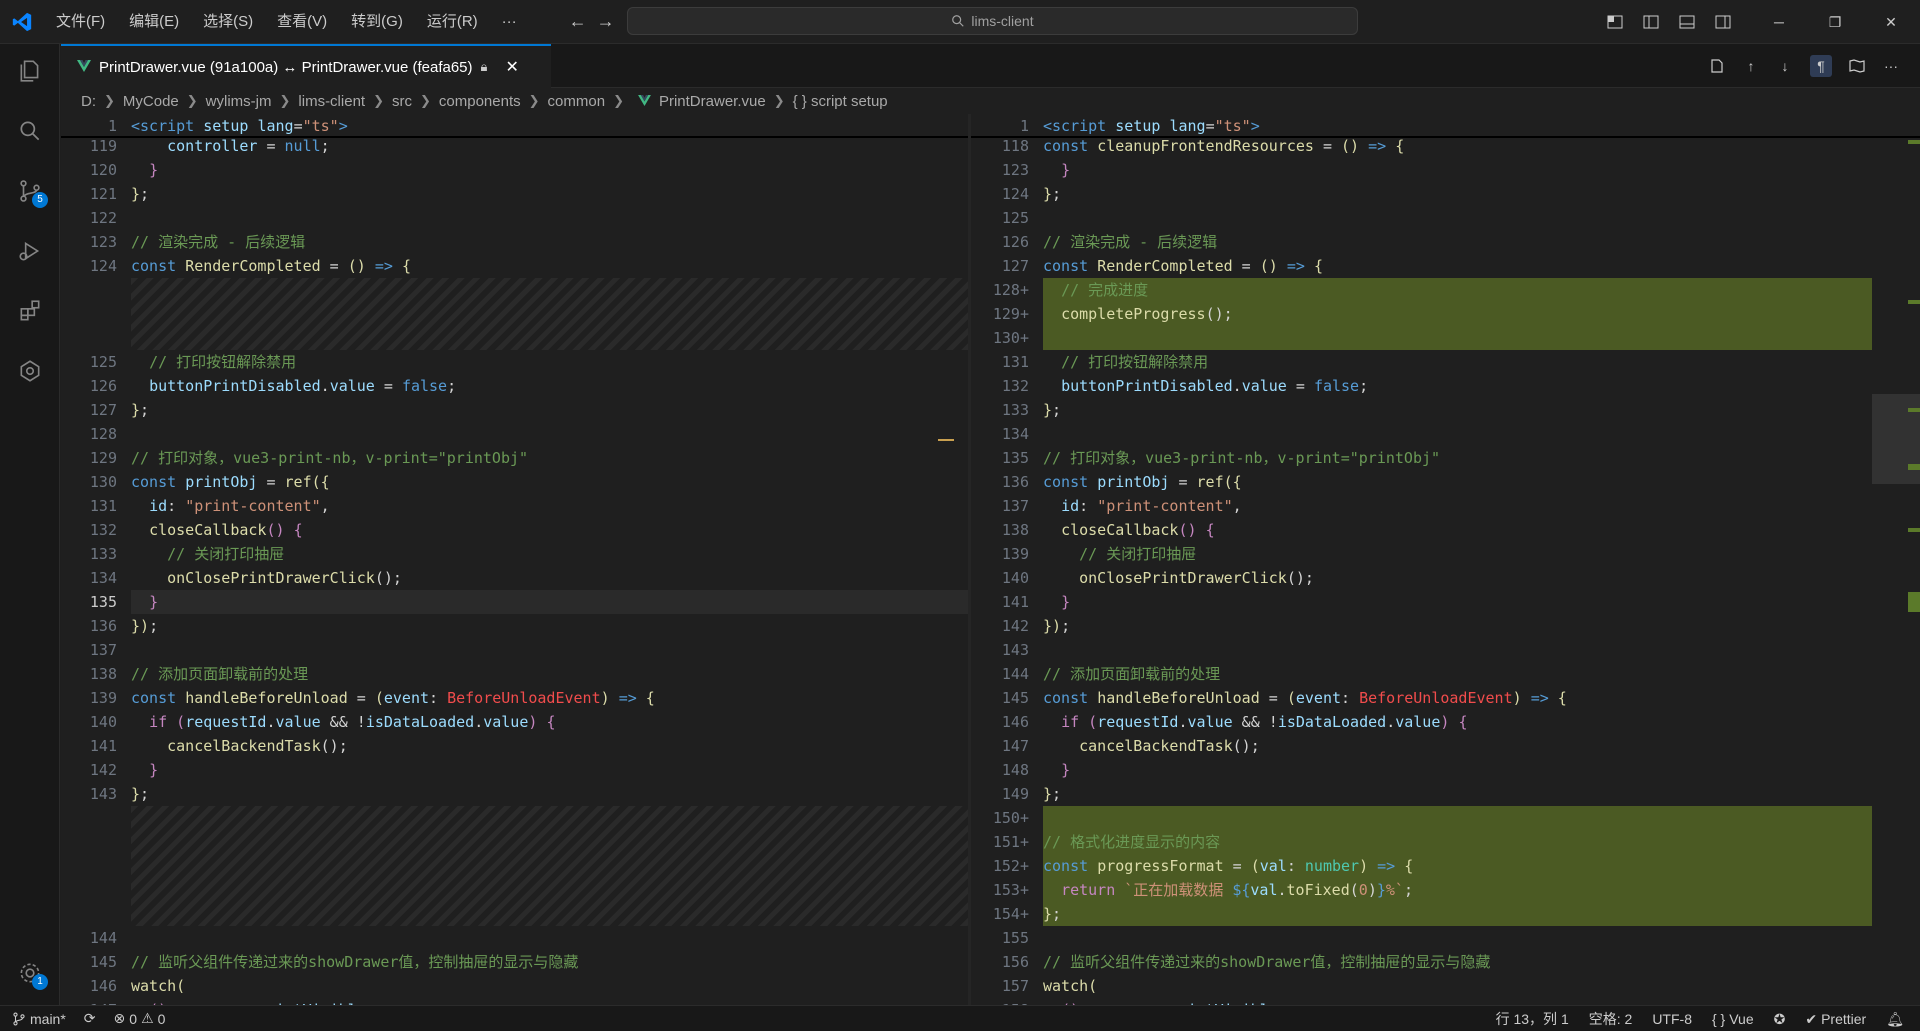  What do you see at coordinates (218, 242) in the screenshot?
I see `code-line: // 渲染完成 - 后续逻辑` at bounding box center [218, 242].